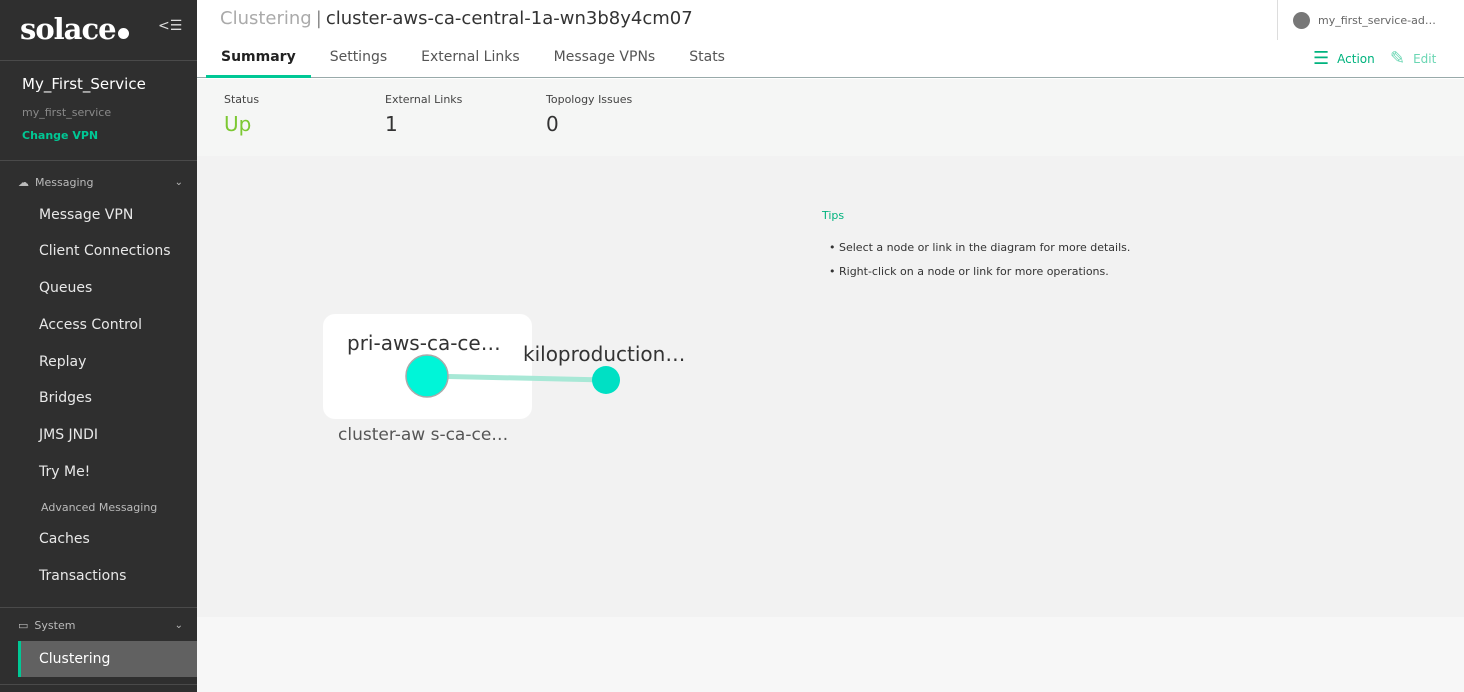 The image size is (1464, 692). What do you see at coordinates (90, 325) in the screenshot?
I see `sidebar-item-access-control: Access Control` at bounding box center [90, 325].